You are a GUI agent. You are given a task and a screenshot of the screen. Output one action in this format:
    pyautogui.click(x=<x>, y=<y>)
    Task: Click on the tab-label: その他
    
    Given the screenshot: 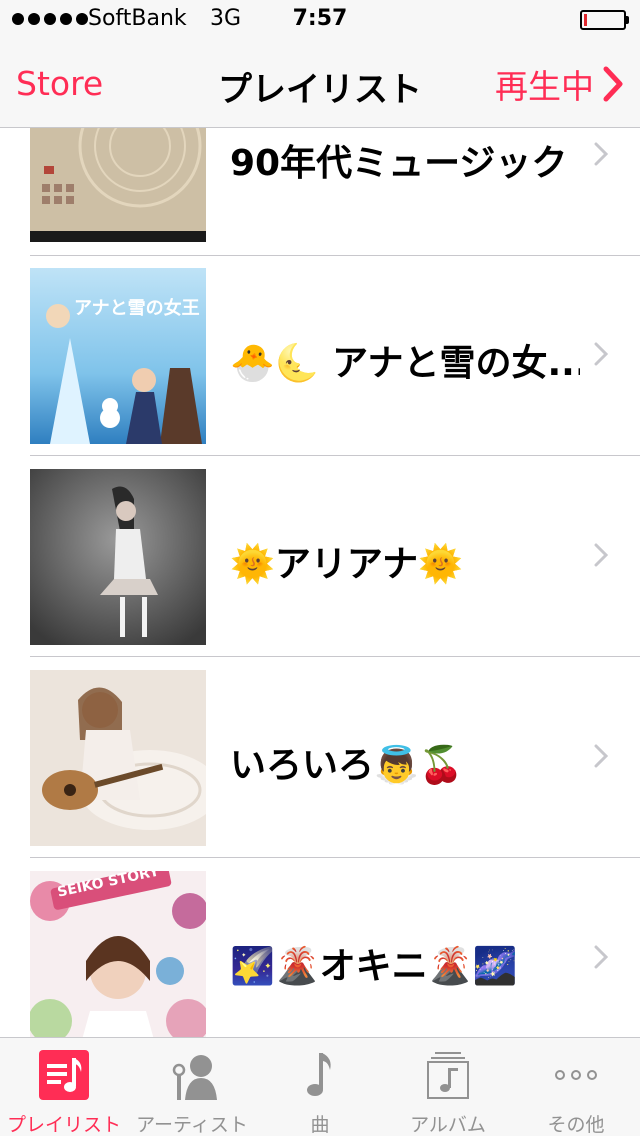 What is the action you would take?
    pyautogui.click(x=576, y=1125)
    